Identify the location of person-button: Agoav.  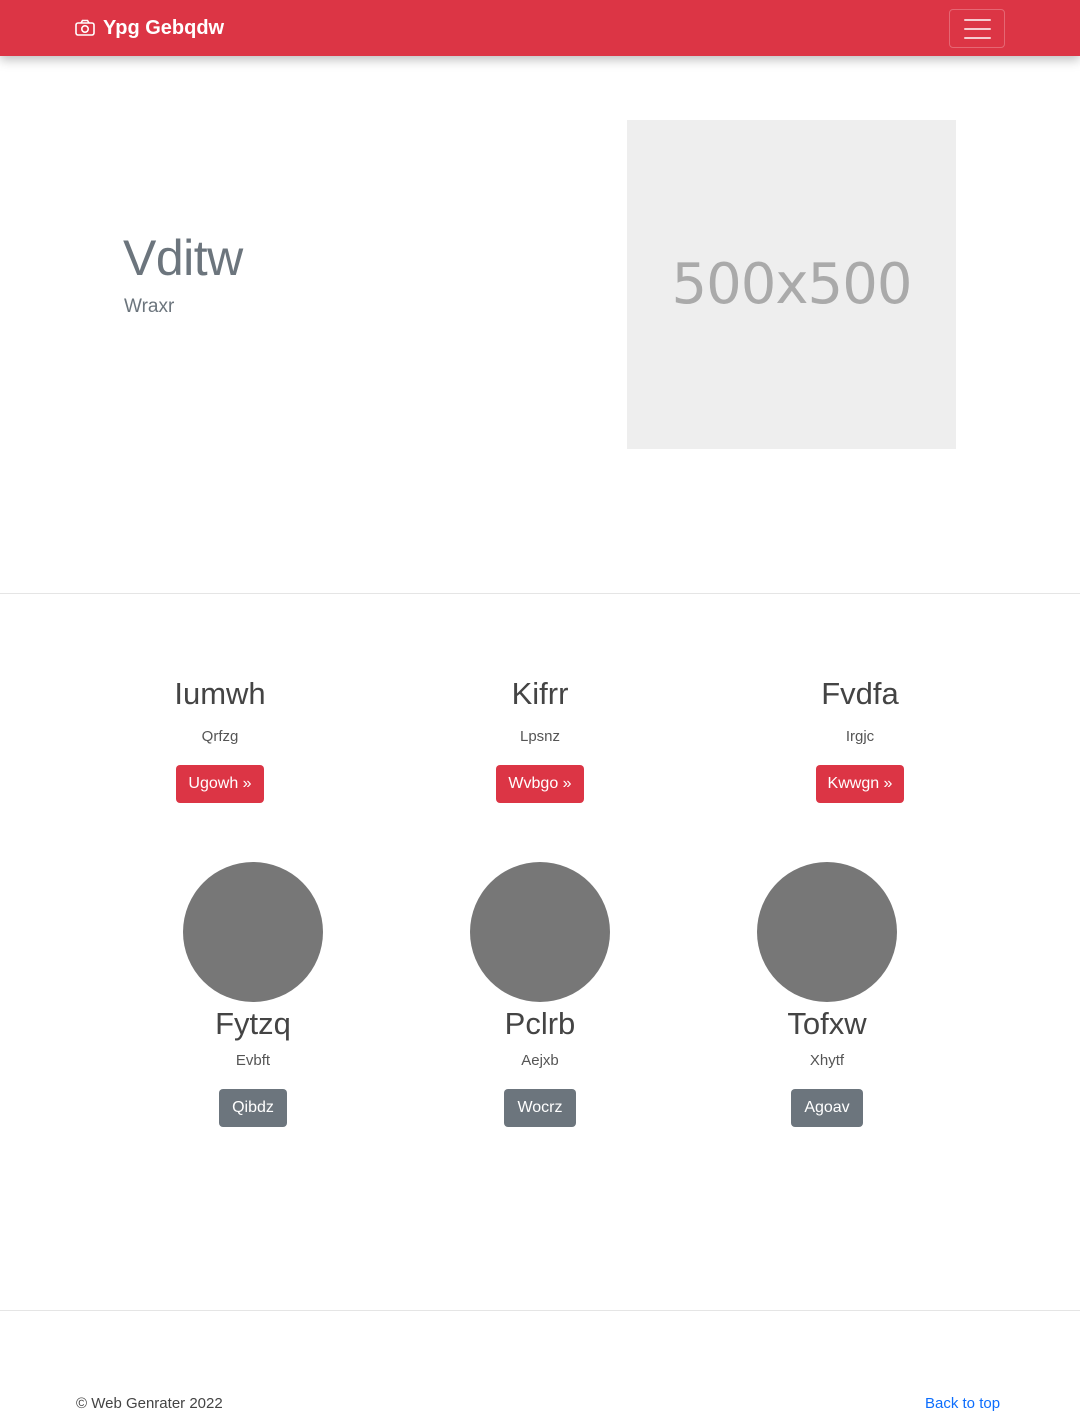
(827, 1108).